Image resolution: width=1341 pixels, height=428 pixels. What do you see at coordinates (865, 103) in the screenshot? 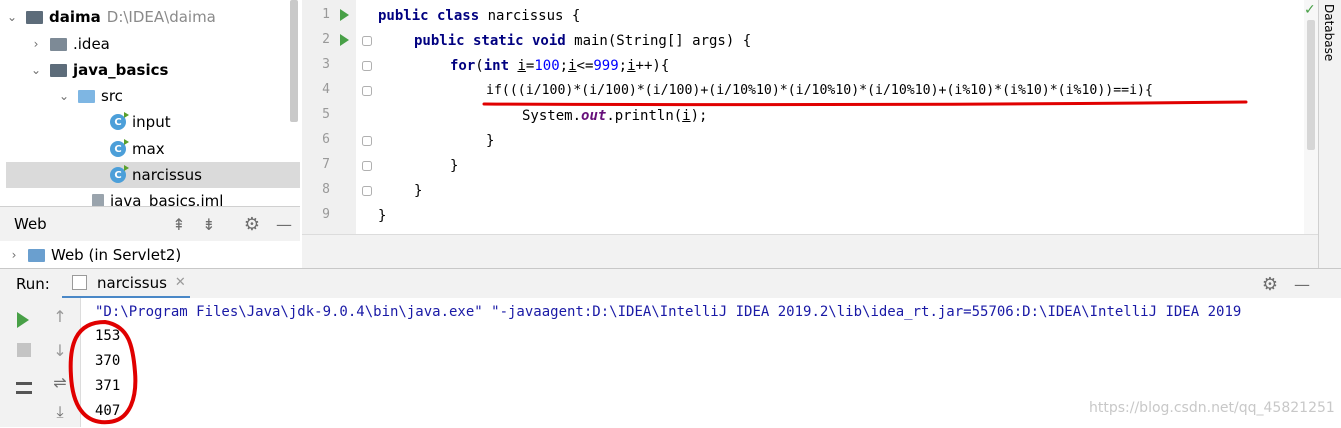
I see `red-underline-annotation` at bounding box center [865, 103].